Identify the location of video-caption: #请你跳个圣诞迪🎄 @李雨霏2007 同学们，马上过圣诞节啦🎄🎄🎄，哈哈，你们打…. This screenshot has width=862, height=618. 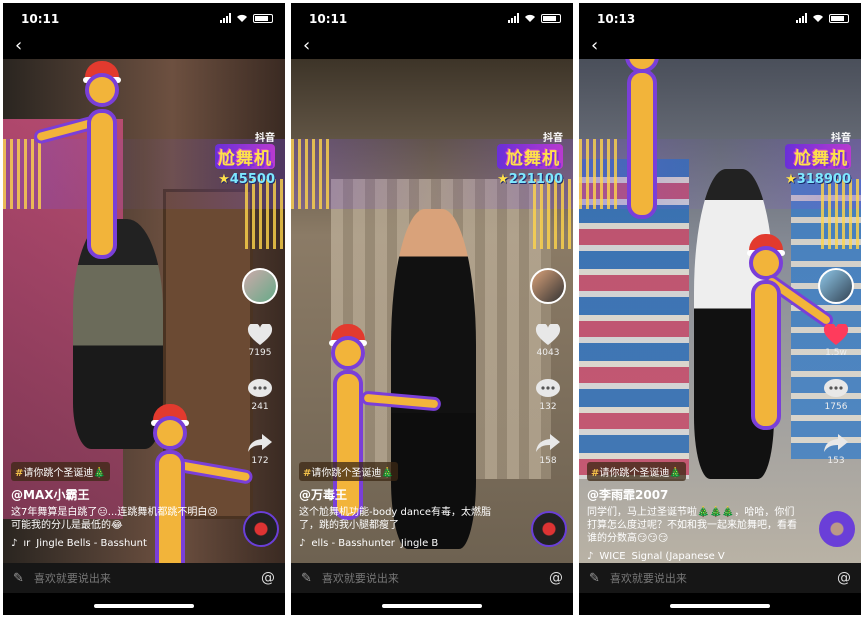
(692, 511).